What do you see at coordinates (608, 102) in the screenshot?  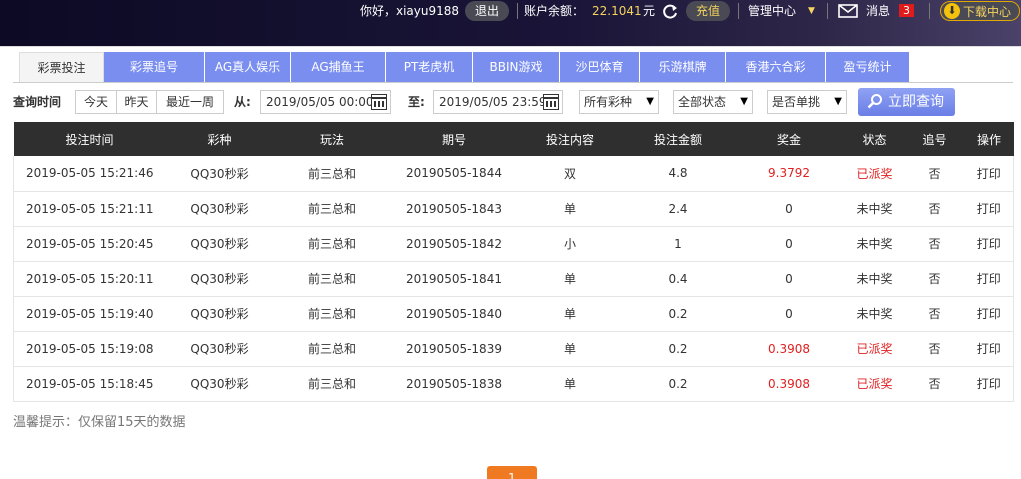 I see `lottery-type-value: 所有彩种` at bounding box center [608, 102].